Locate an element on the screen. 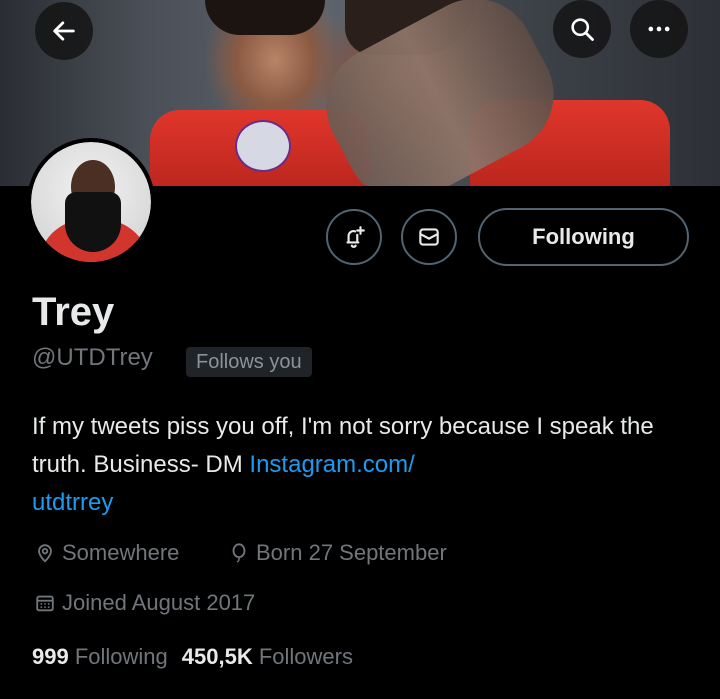  location-text: Somewhere is located at coordinates (121, 552).